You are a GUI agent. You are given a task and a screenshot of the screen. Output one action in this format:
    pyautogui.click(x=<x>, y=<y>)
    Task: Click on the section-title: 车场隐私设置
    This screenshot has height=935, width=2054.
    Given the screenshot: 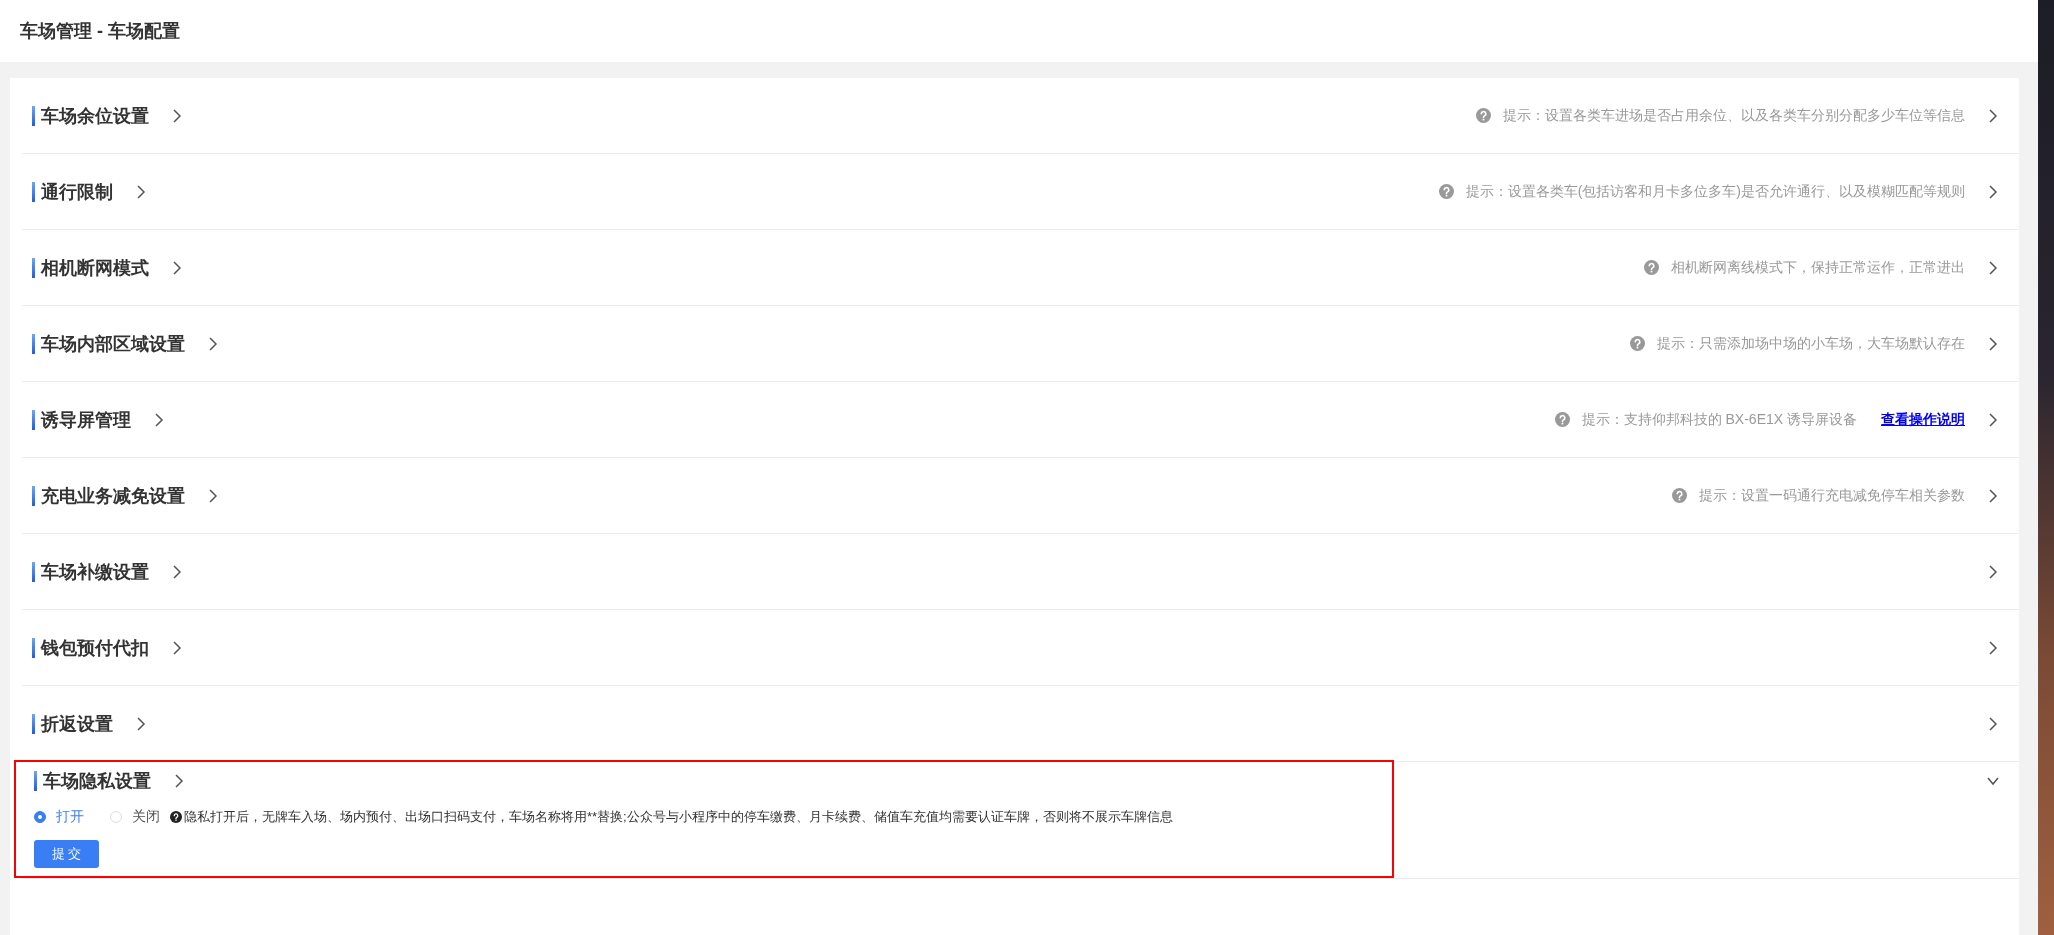 What is the action you would take?
    pyautogui.click(x=97, y=781)
    